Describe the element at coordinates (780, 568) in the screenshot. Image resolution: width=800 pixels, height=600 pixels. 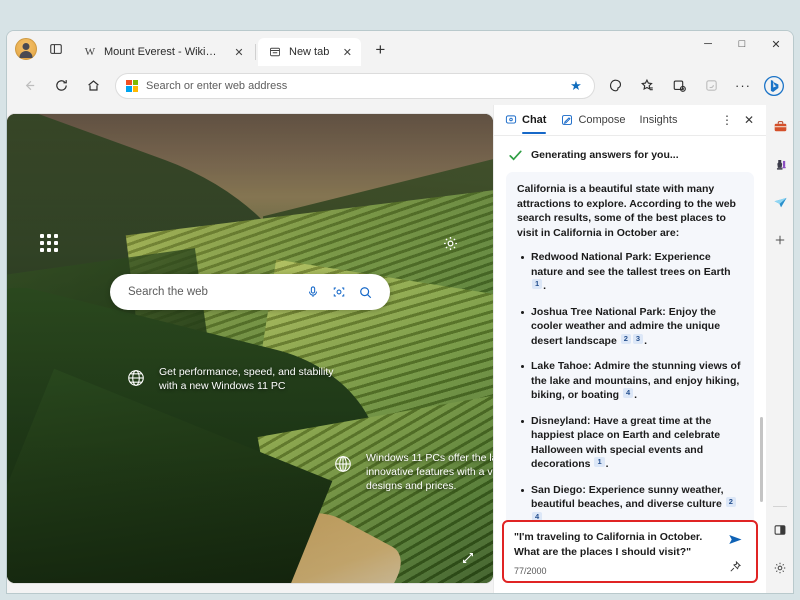
I see `sidebar-settings-gear-icon` at that location.